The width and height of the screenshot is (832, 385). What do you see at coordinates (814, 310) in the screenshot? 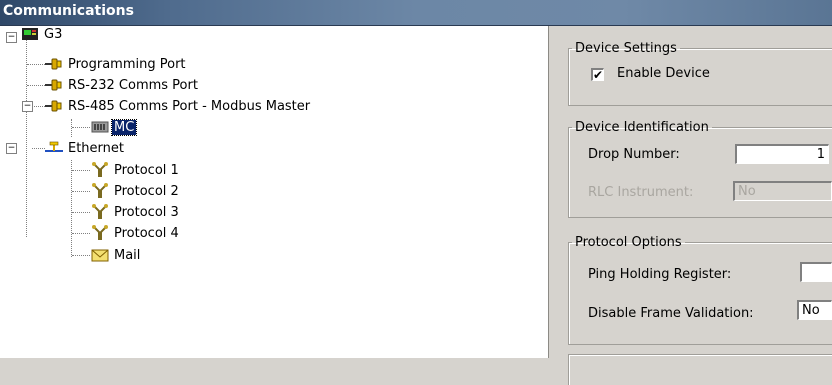
I see `disable-frame-validation-select: No` at bounding box center [814, 310].